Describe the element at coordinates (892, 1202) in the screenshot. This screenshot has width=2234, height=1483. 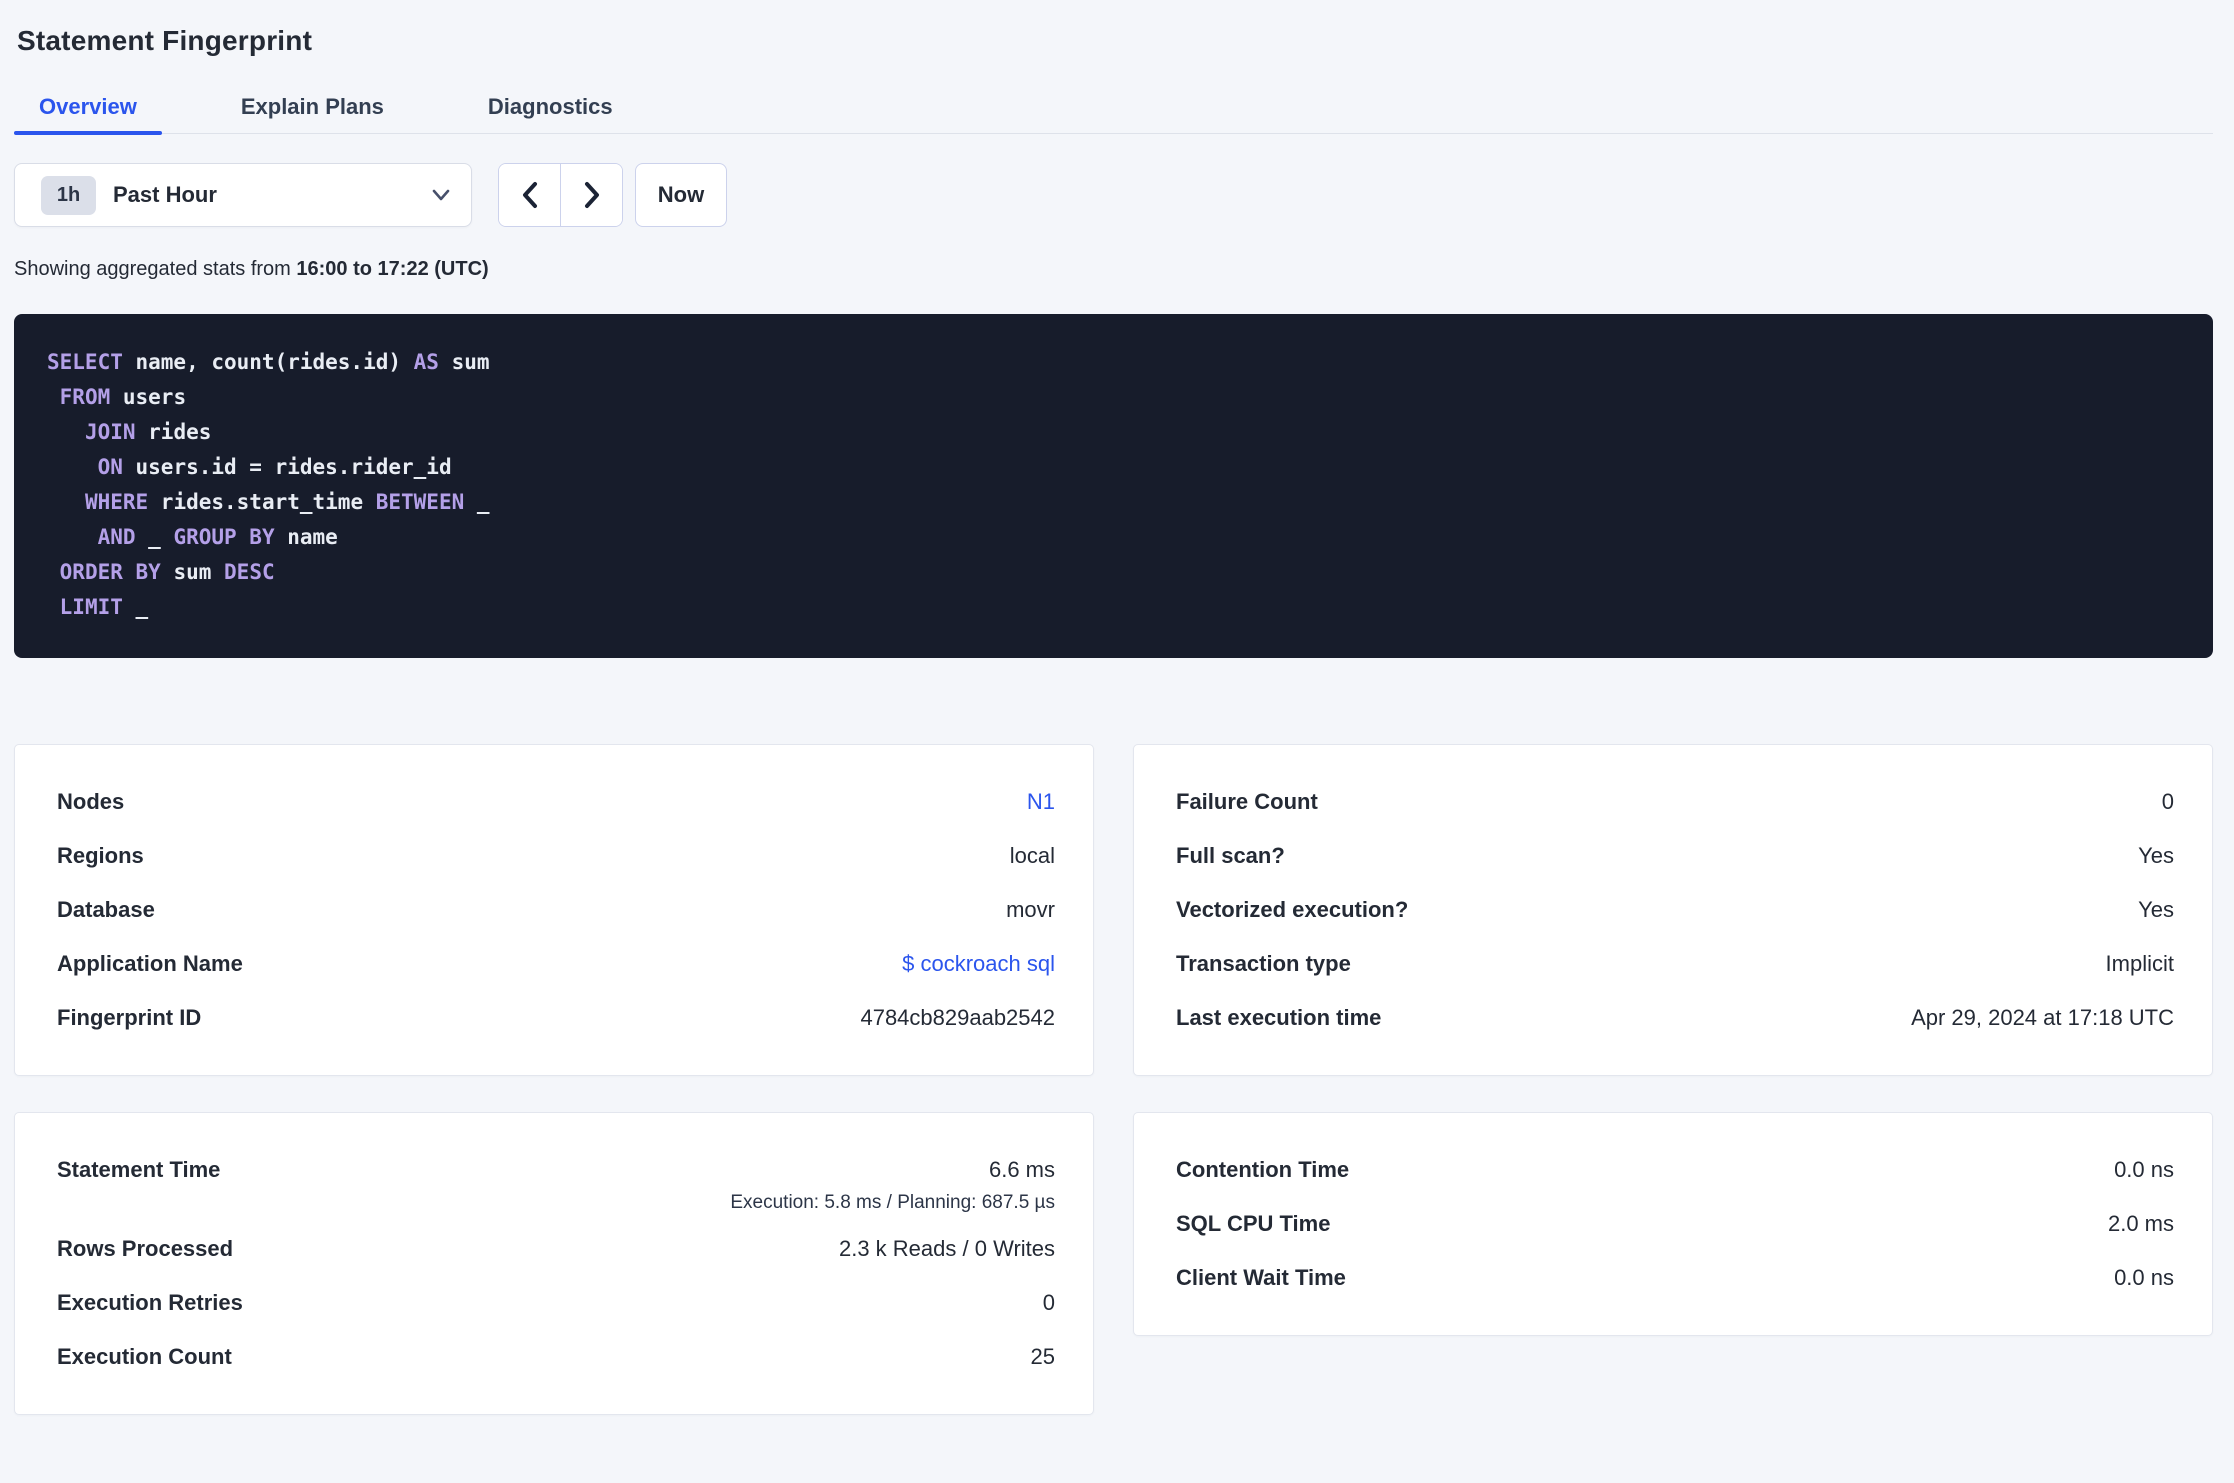
I see `statement-time-breakdown: Execution: 5.8 ms / Planning: 687.5 µs` at that location.